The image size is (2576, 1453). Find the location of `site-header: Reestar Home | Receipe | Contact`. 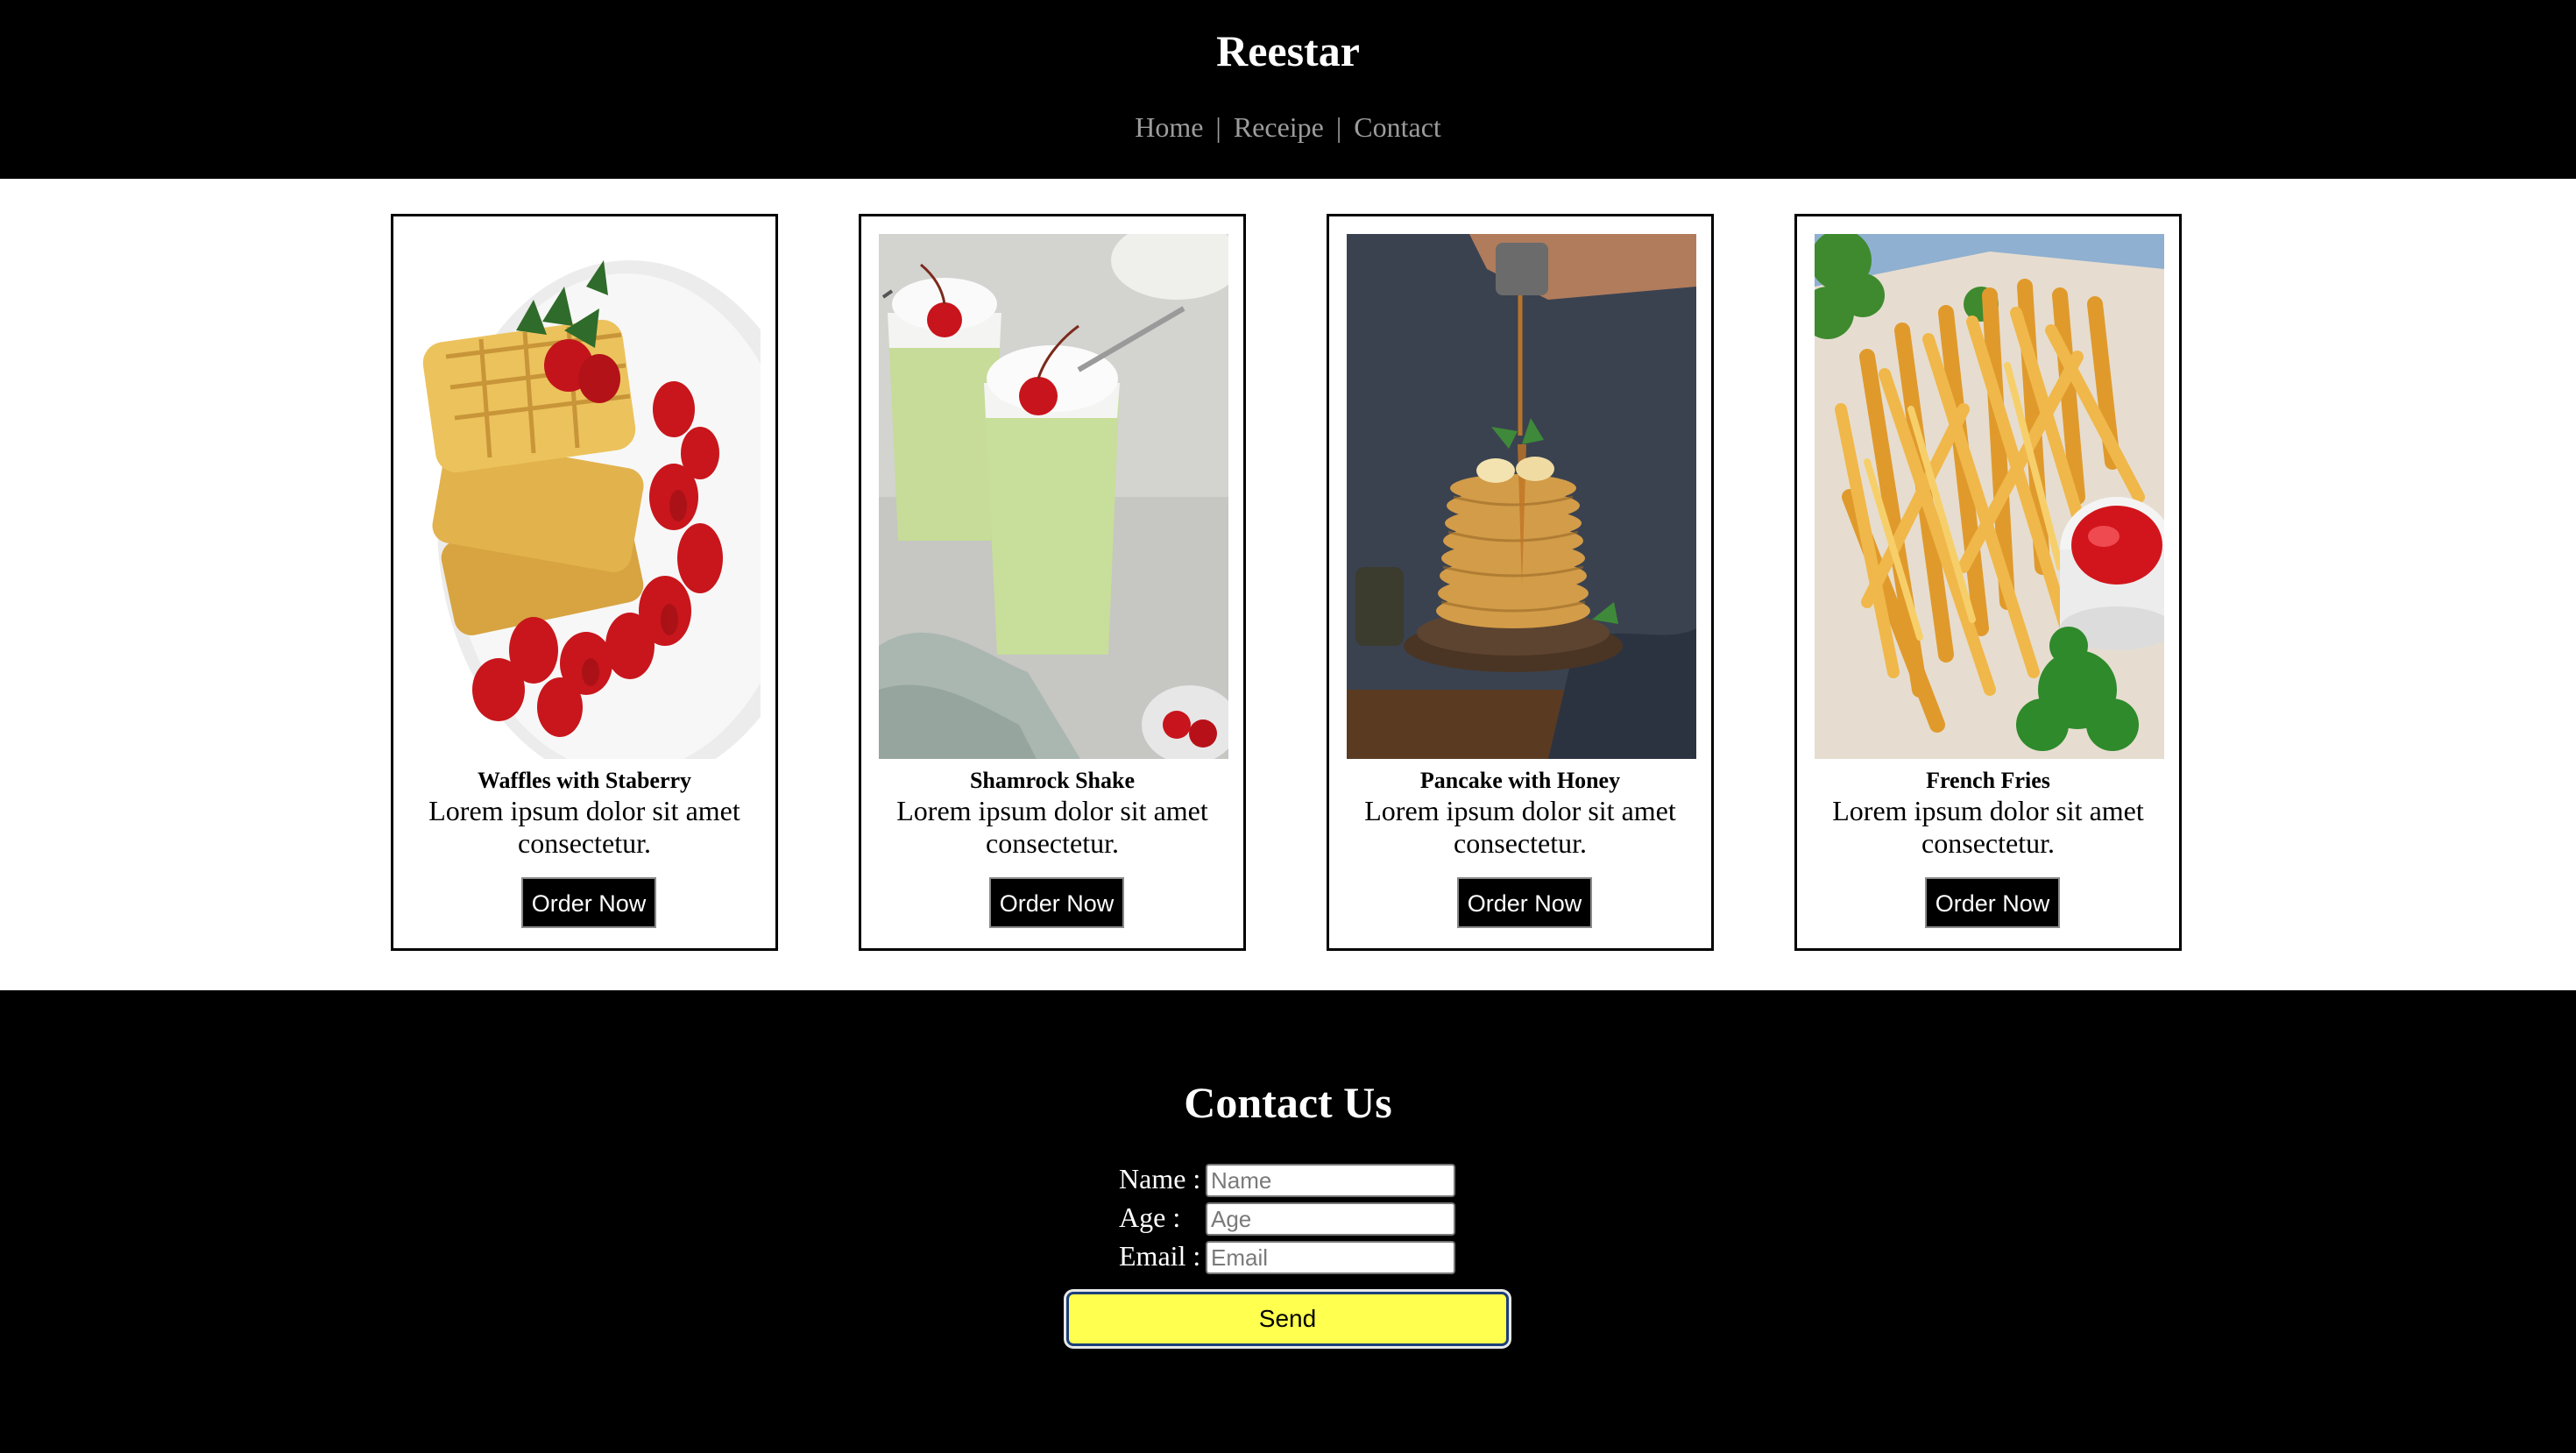

site-header: Reestar Home | Receipe | Contact is located at coordinates (1288, 89).